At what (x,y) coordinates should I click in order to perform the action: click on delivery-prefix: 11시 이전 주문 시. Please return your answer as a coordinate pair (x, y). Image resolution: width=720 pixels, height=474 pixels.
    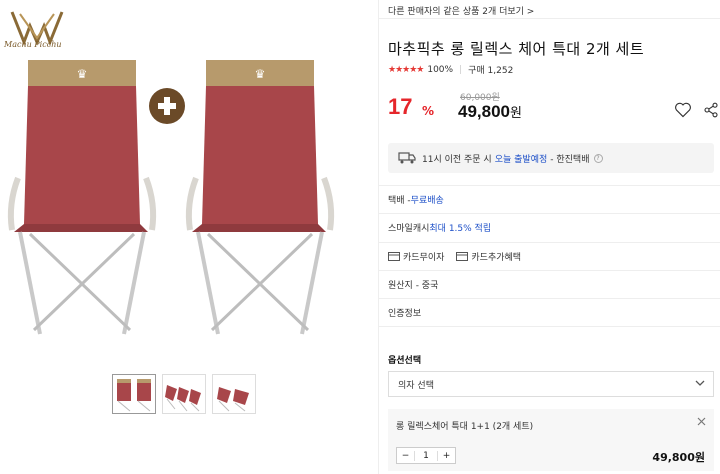
    Looking at the image, I should click on (457, 159).